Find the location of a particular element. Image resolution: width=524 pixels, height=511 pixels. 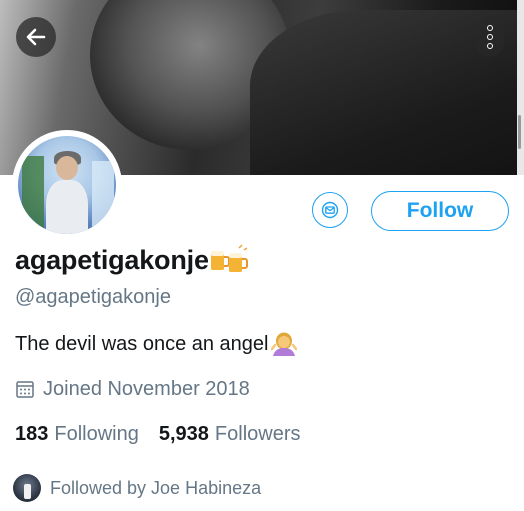

following-count: 183 is located at coordinates (32, 433).